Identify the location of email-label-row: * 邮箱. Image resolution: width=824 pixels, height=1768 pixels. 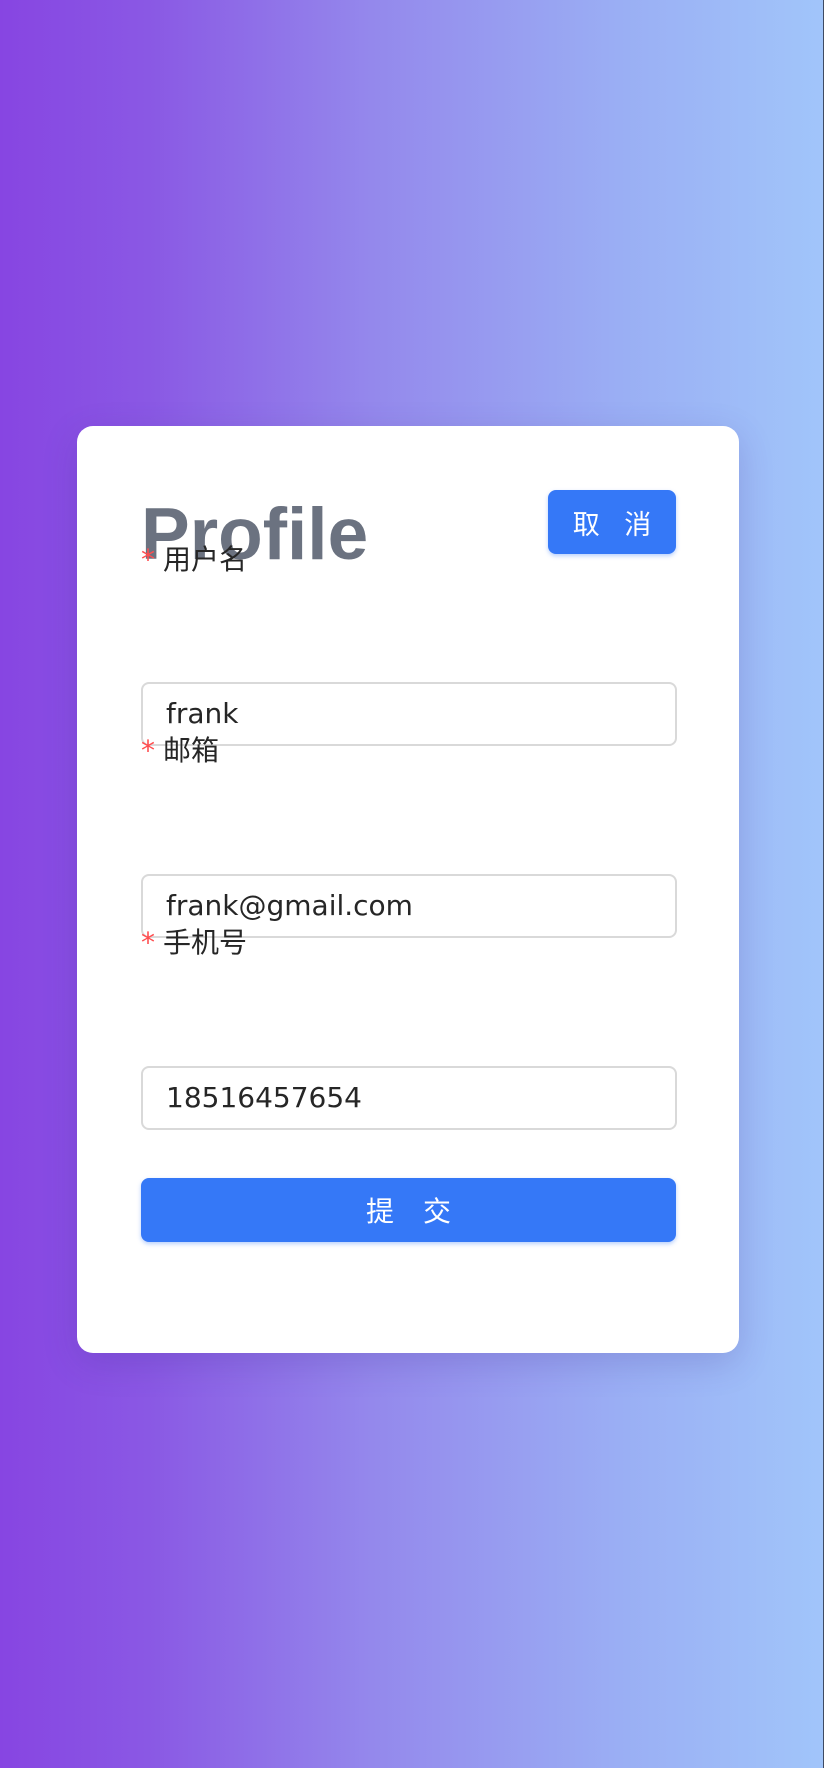
(180, 751).